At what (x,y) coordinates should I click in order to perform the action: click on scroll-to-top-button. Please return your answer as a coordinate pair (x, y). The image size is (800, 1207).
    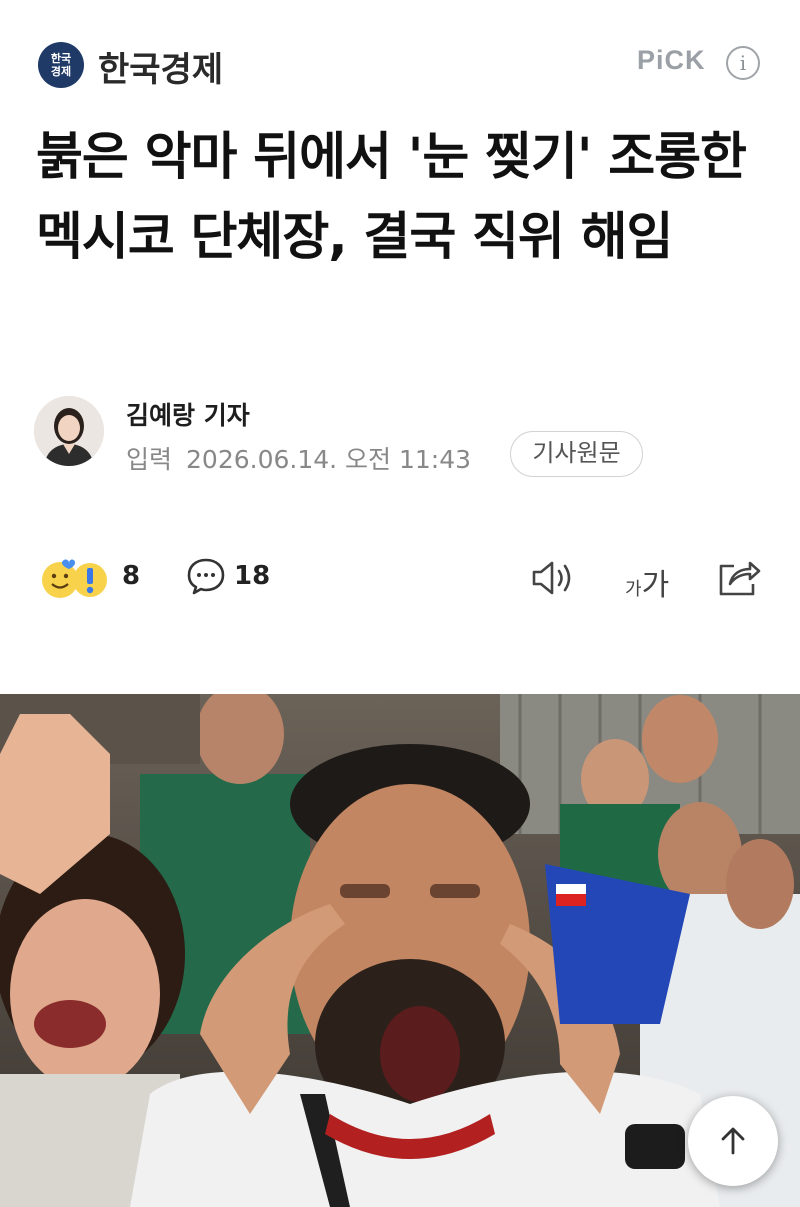
    Looking at the image, I should click on (733, 1141).